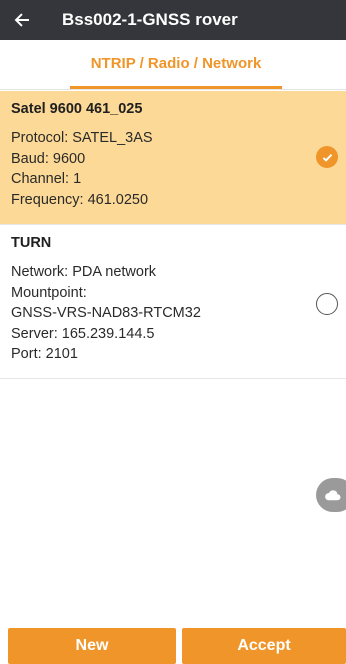 This screenshot has height=664, width=346. I want to click on item-detail-line: Server: 165.239.144.5, so click(83, 333).